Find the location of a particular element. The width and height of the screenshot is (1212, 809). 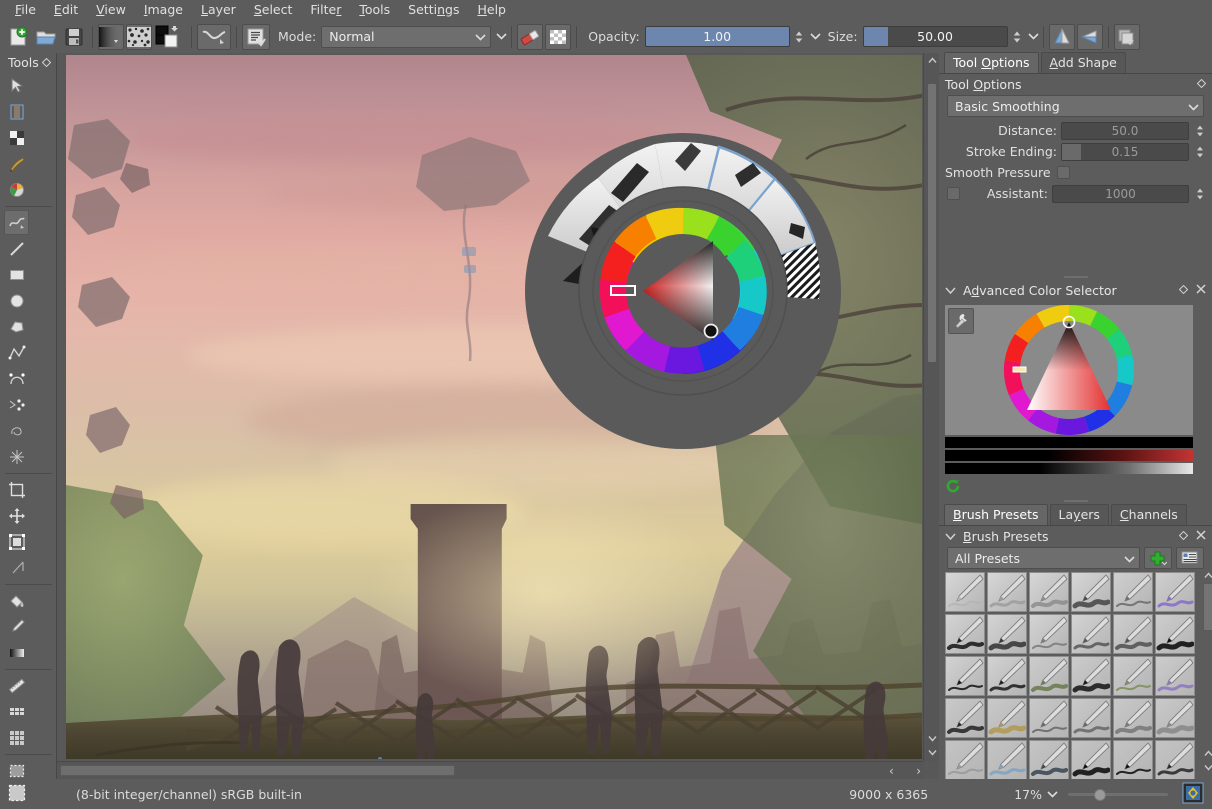

presets-scroll-thumb is located at coordinates (1207, 607).